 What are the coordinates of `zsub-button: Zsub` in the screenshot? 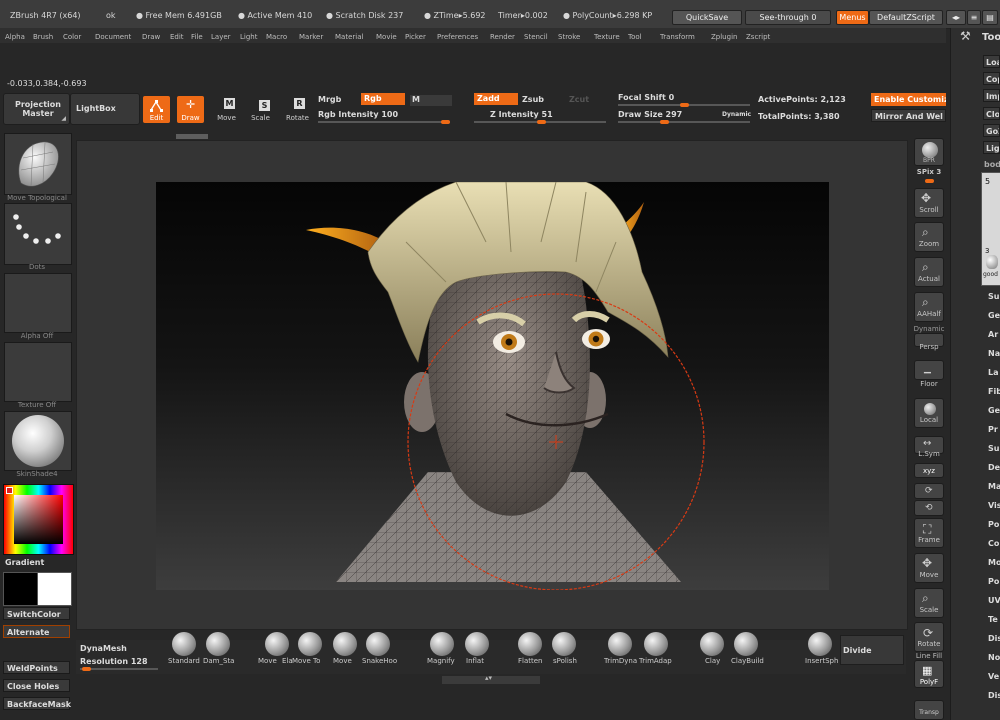 It's located at (533, 99).